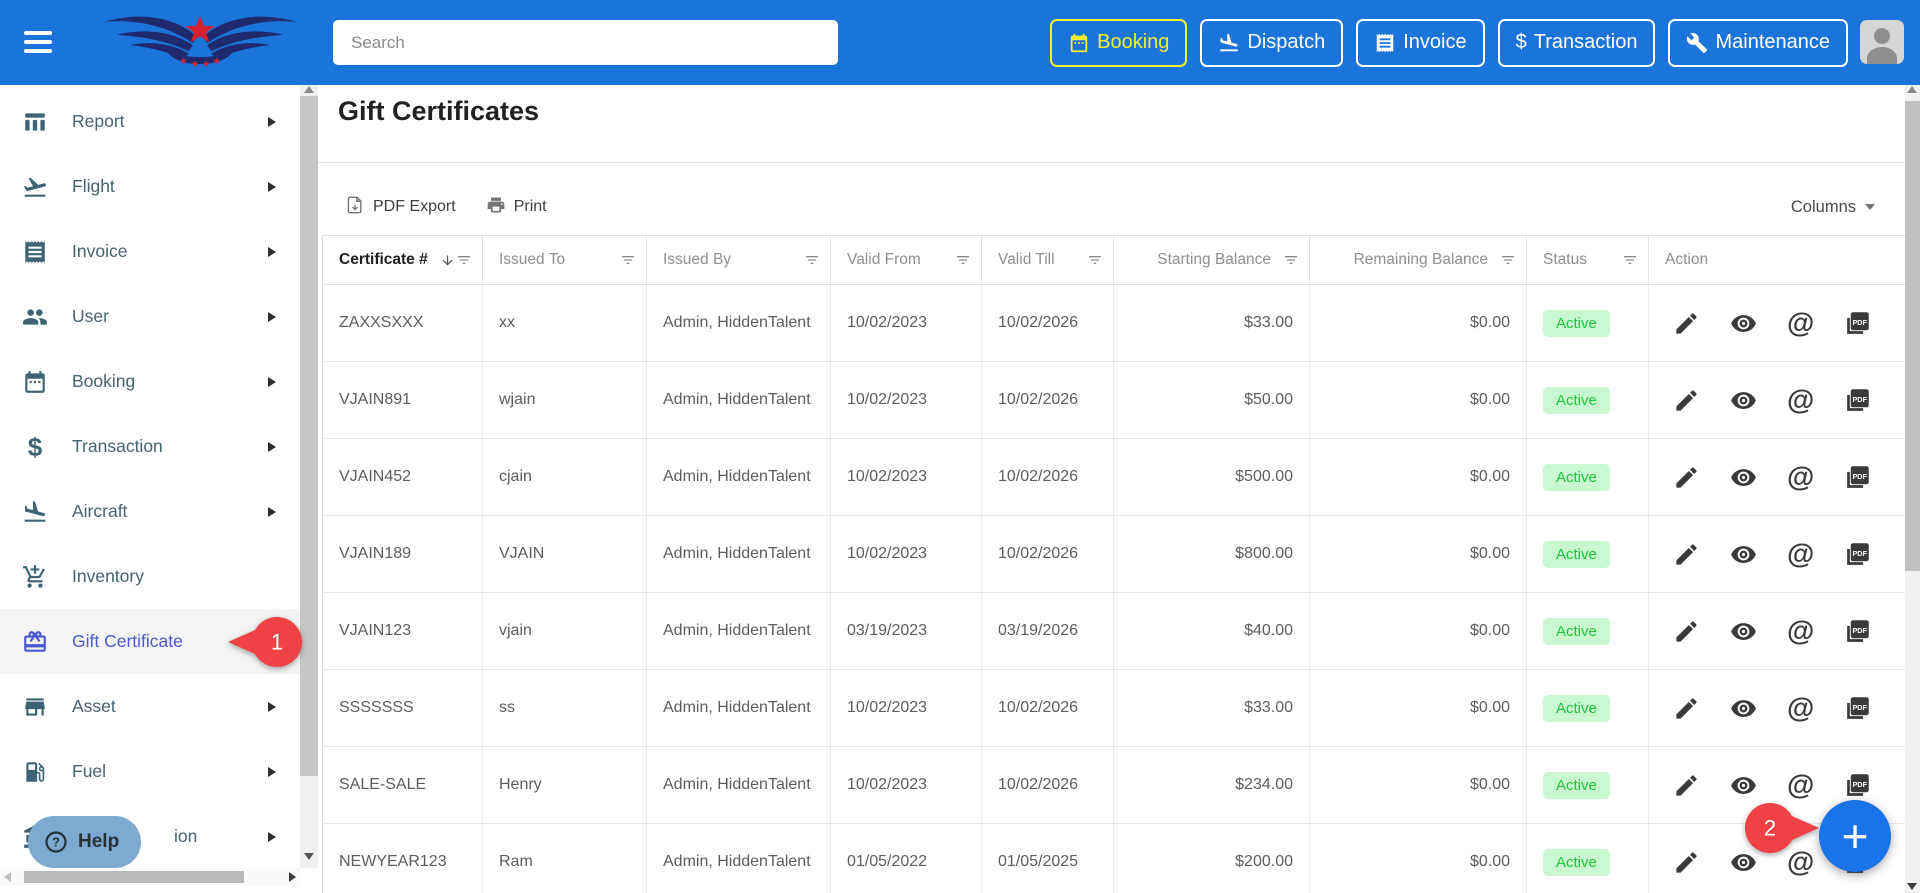 This screenshot has width=1920, height=893. Describe the element at coordinates (150, 771) in the screenshot. I see `sidebar-item-fuel: Fuel` at that location.